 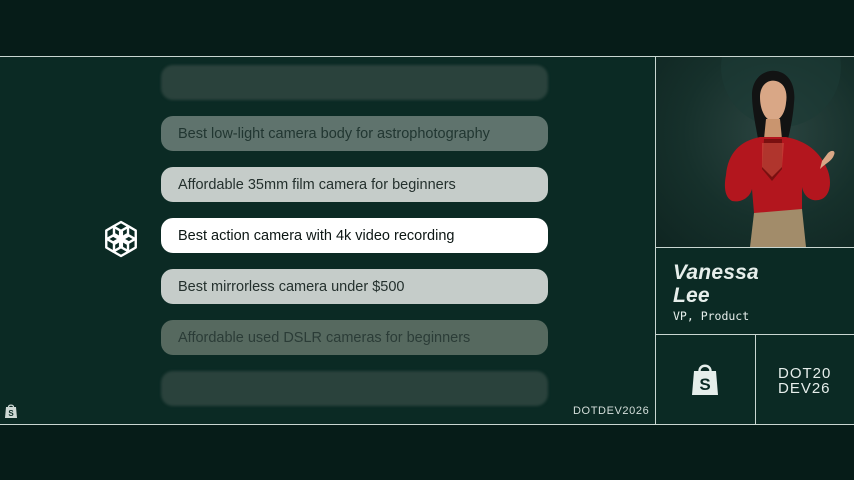 I want to click on suggestion-item: Best mirrorless camera under $500, so click(x=354, y=286).